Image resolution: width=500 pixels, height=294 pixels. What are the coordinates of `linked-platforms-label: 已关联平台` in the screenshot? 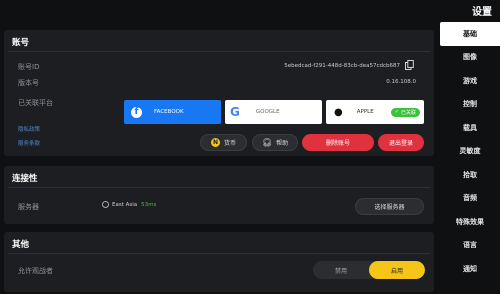 It's located at (35, 103).